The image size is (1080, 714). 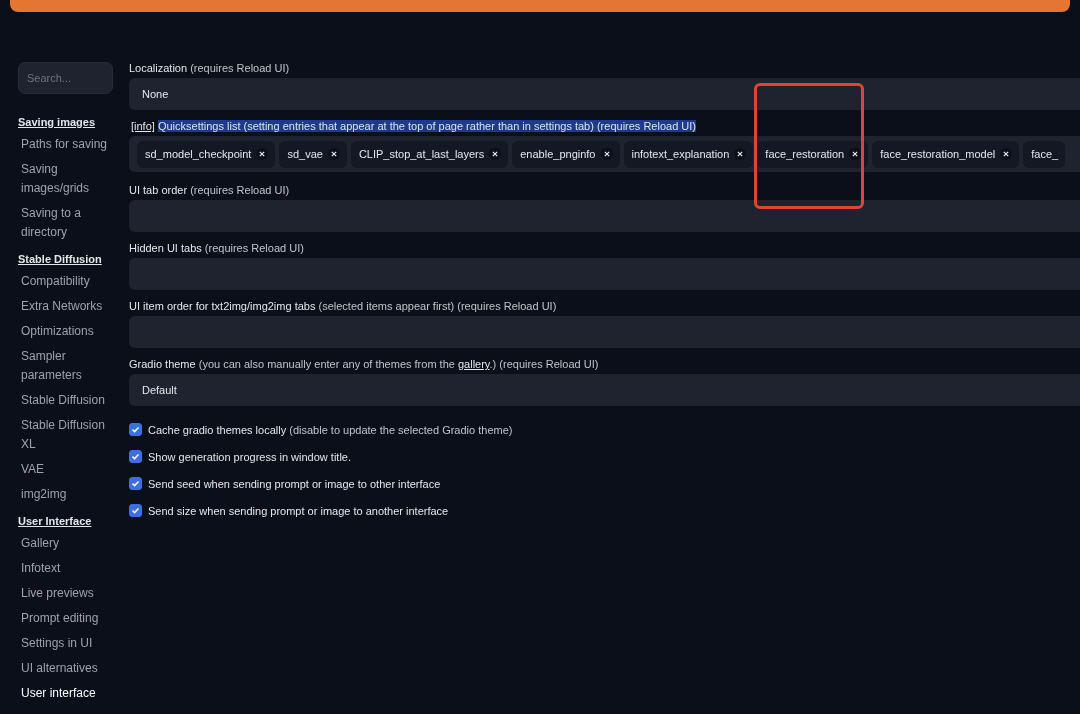 I want to click on setting-label: Hidden UI tabs (requires Reload UI), so click(x=217, y=248).